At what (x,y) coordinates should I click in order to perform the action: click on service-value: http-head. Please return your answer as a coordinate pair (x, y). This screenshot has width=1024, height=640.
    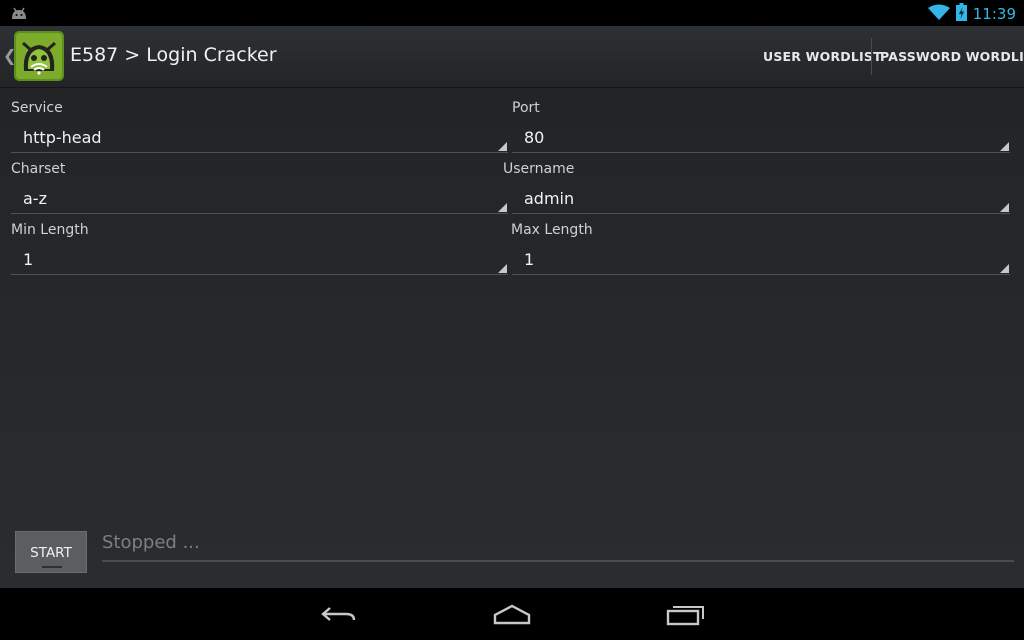
    Looking at the image, I should click on (62, 137).